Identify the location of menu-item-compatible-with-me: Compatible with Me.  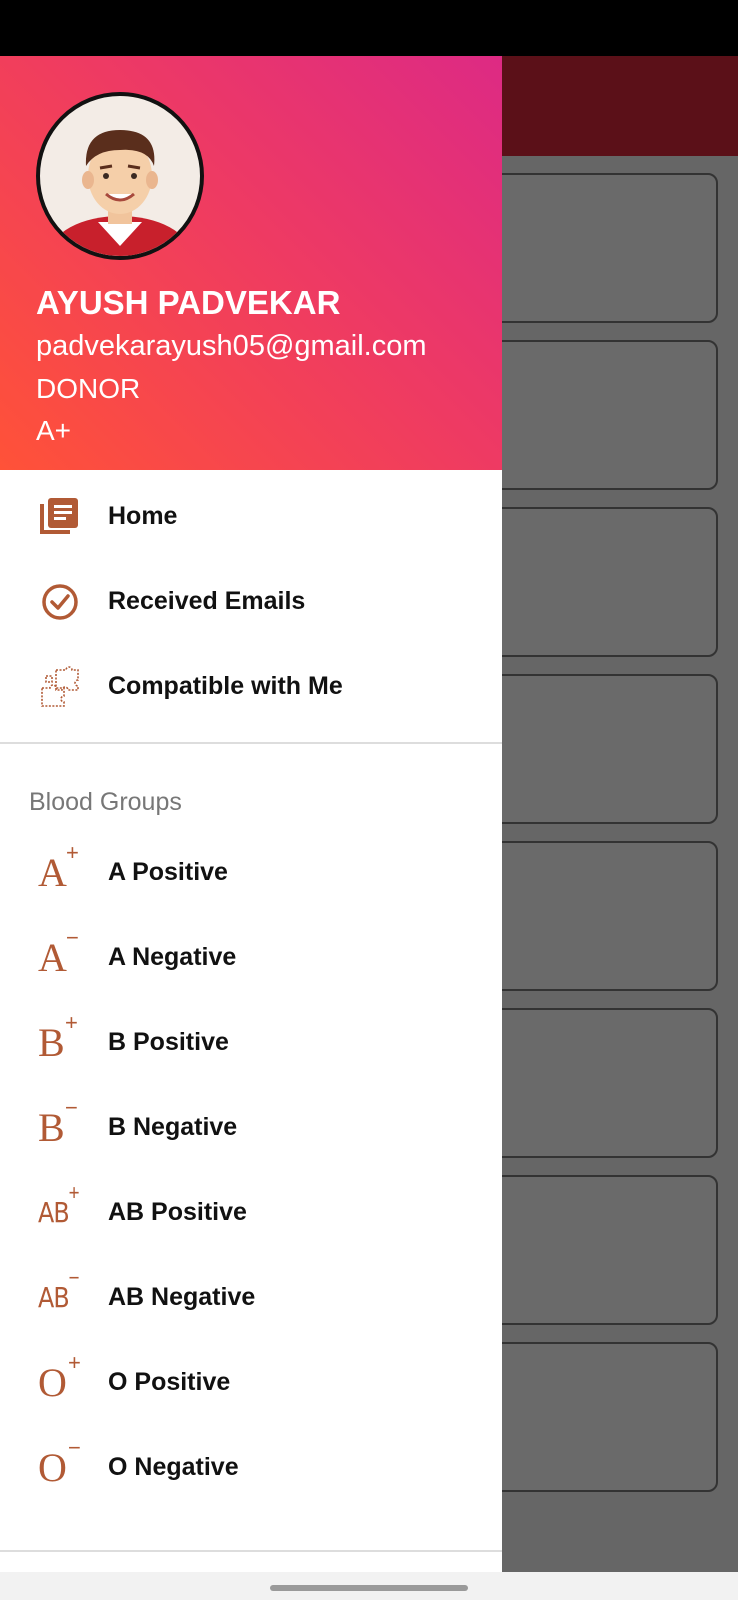
(251, 687).